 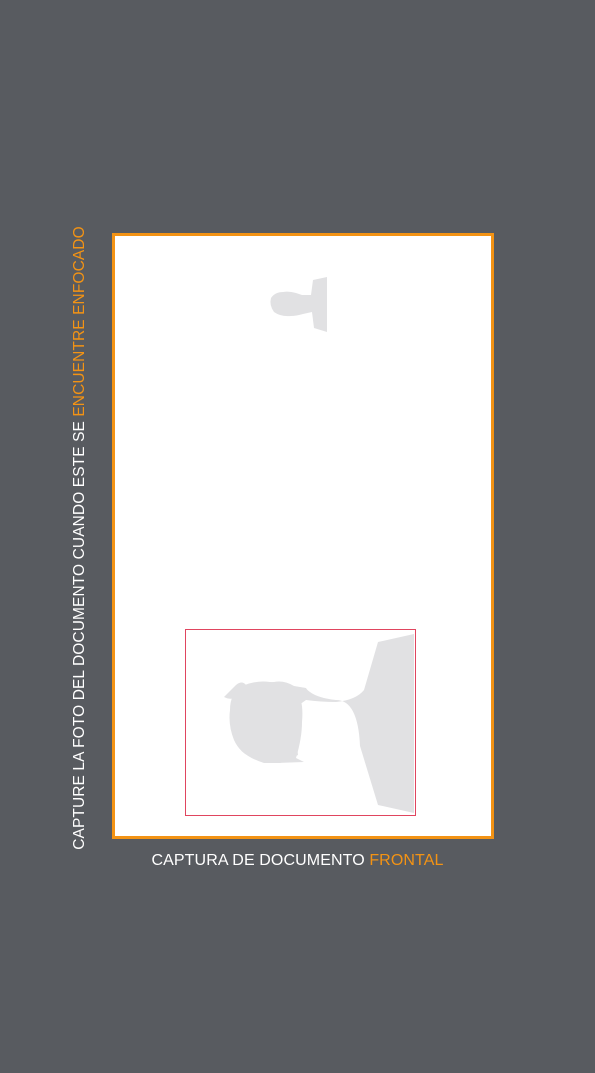 I want to click on large-portrait-silhouette-icon, so click(x=319, y=723).